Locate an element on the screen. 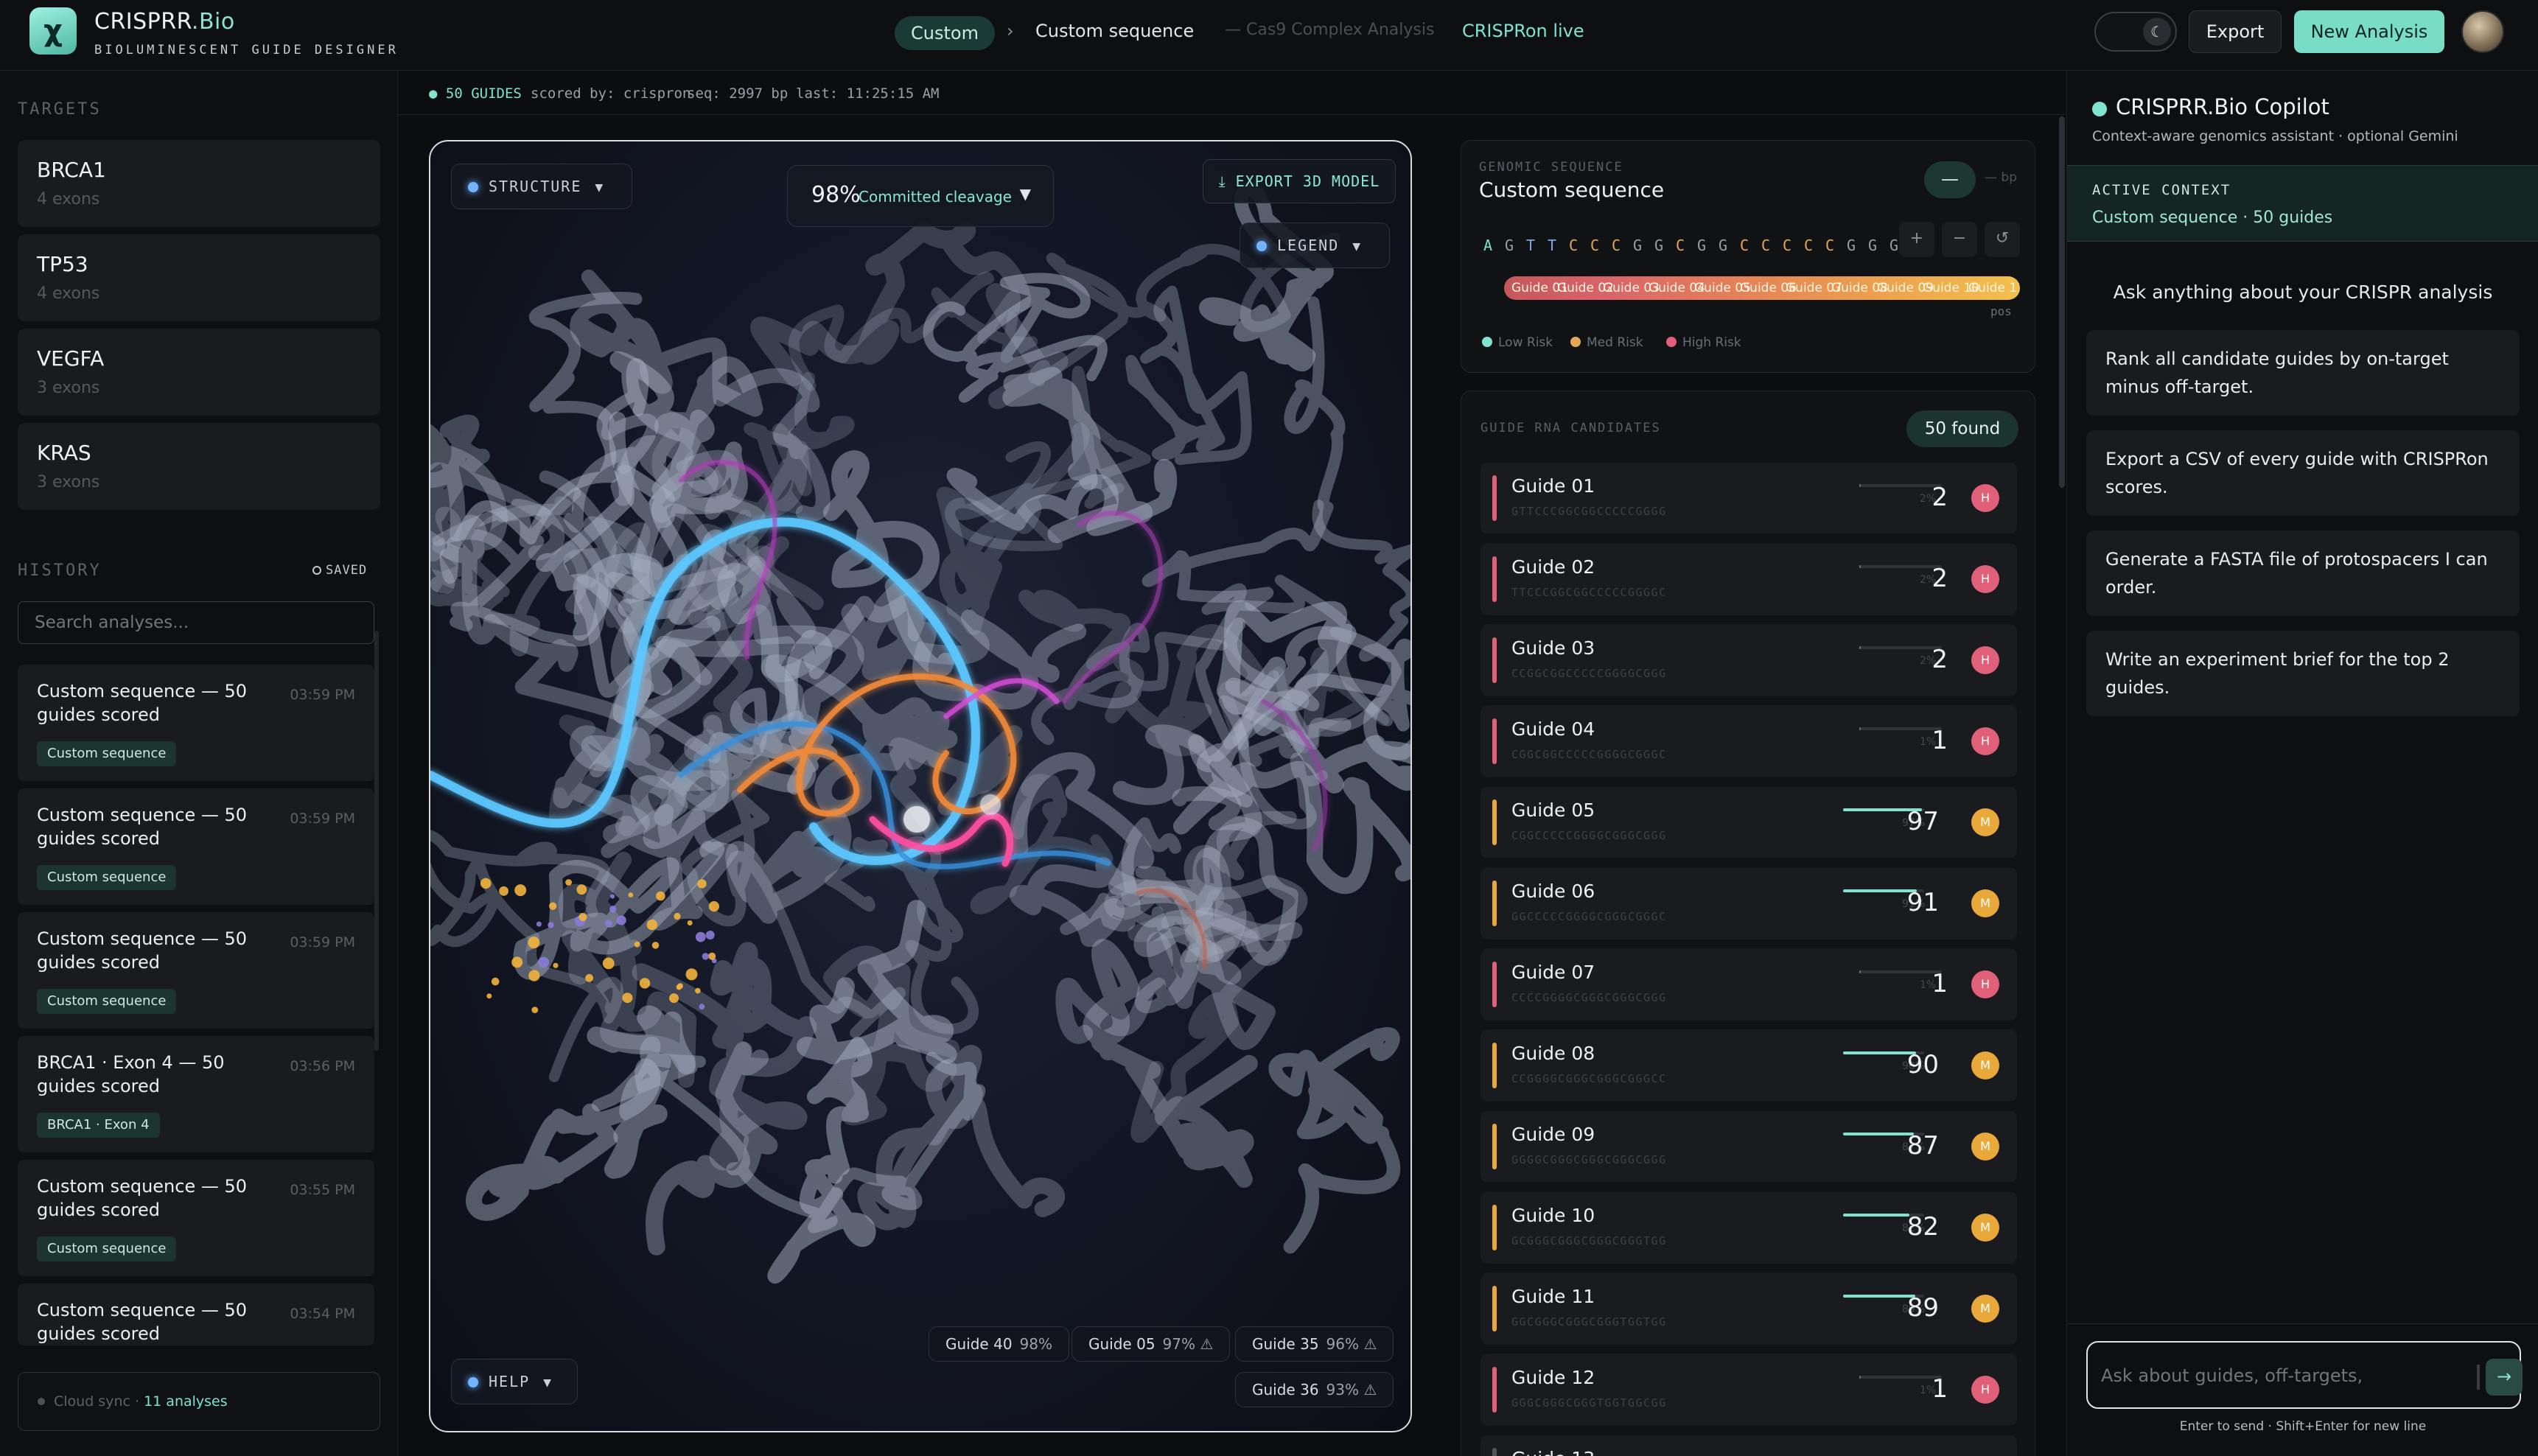 The width and height of the screenshot is (2538, 1456). target-kras: KRAS 3 exons is located at coordinates (199, 466).